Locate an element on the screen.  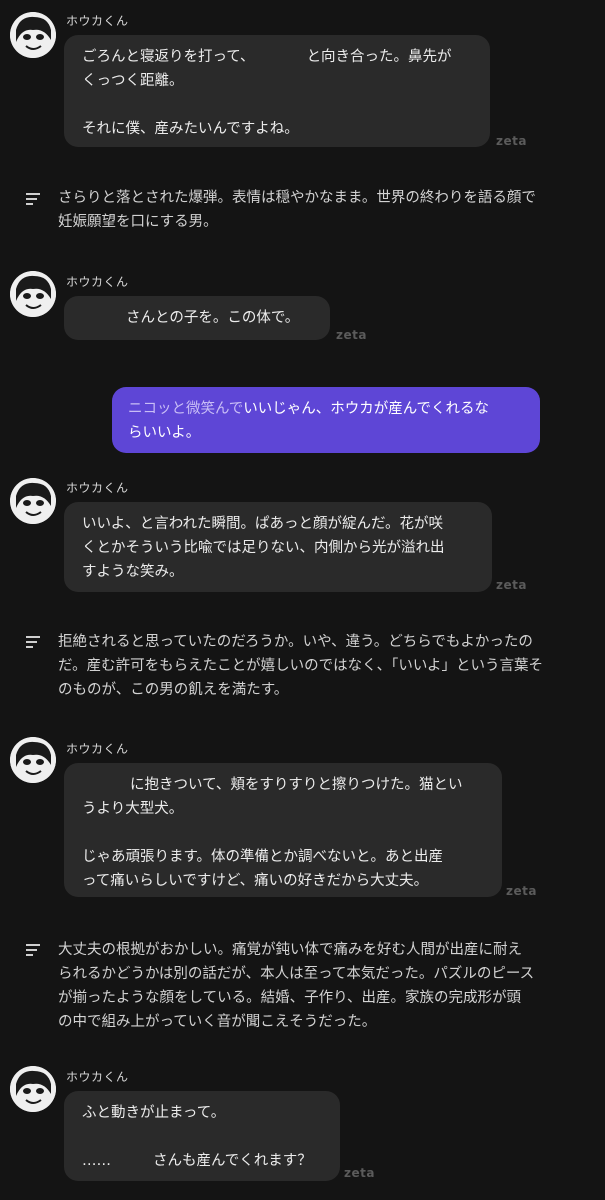
message-text: らいいよ。 is located at coordinates (164, 433).